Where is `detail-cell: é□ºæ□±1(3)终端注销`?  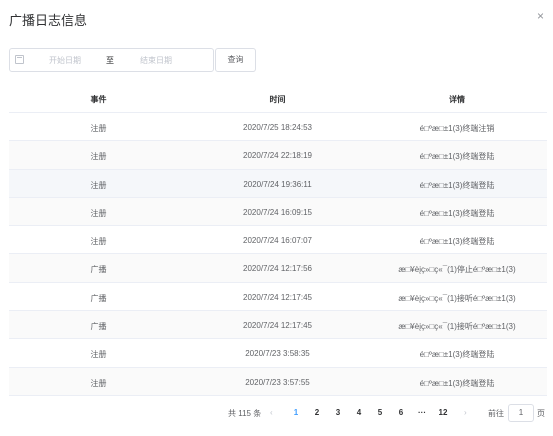 detail-cell: é□ºæ□±1(3)终端注销 is located at coordinates (457, 128).